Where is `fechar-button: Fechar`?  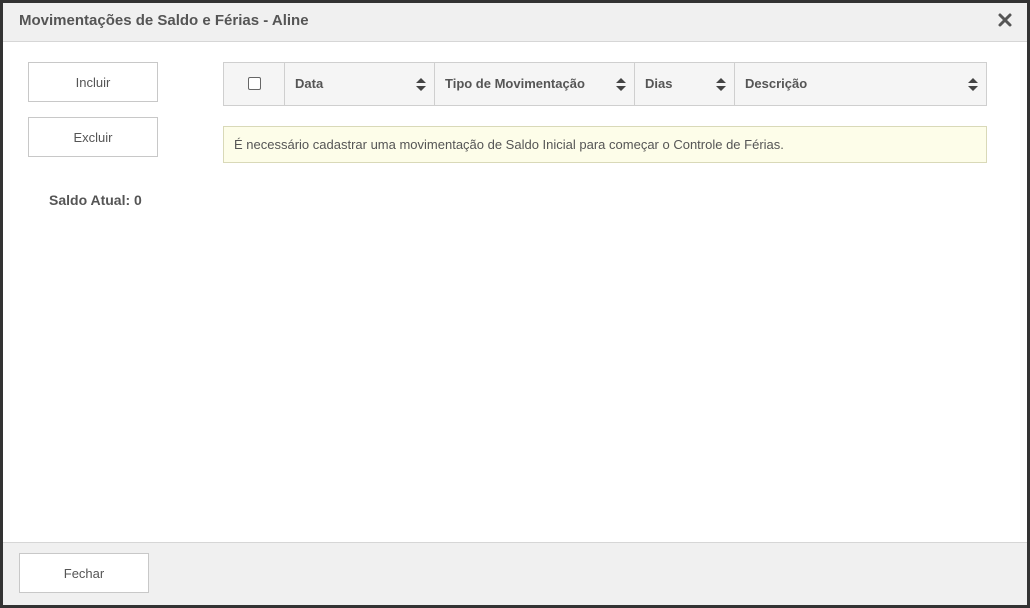
fechar-button: Fechar is located at coordinates (84, 573).